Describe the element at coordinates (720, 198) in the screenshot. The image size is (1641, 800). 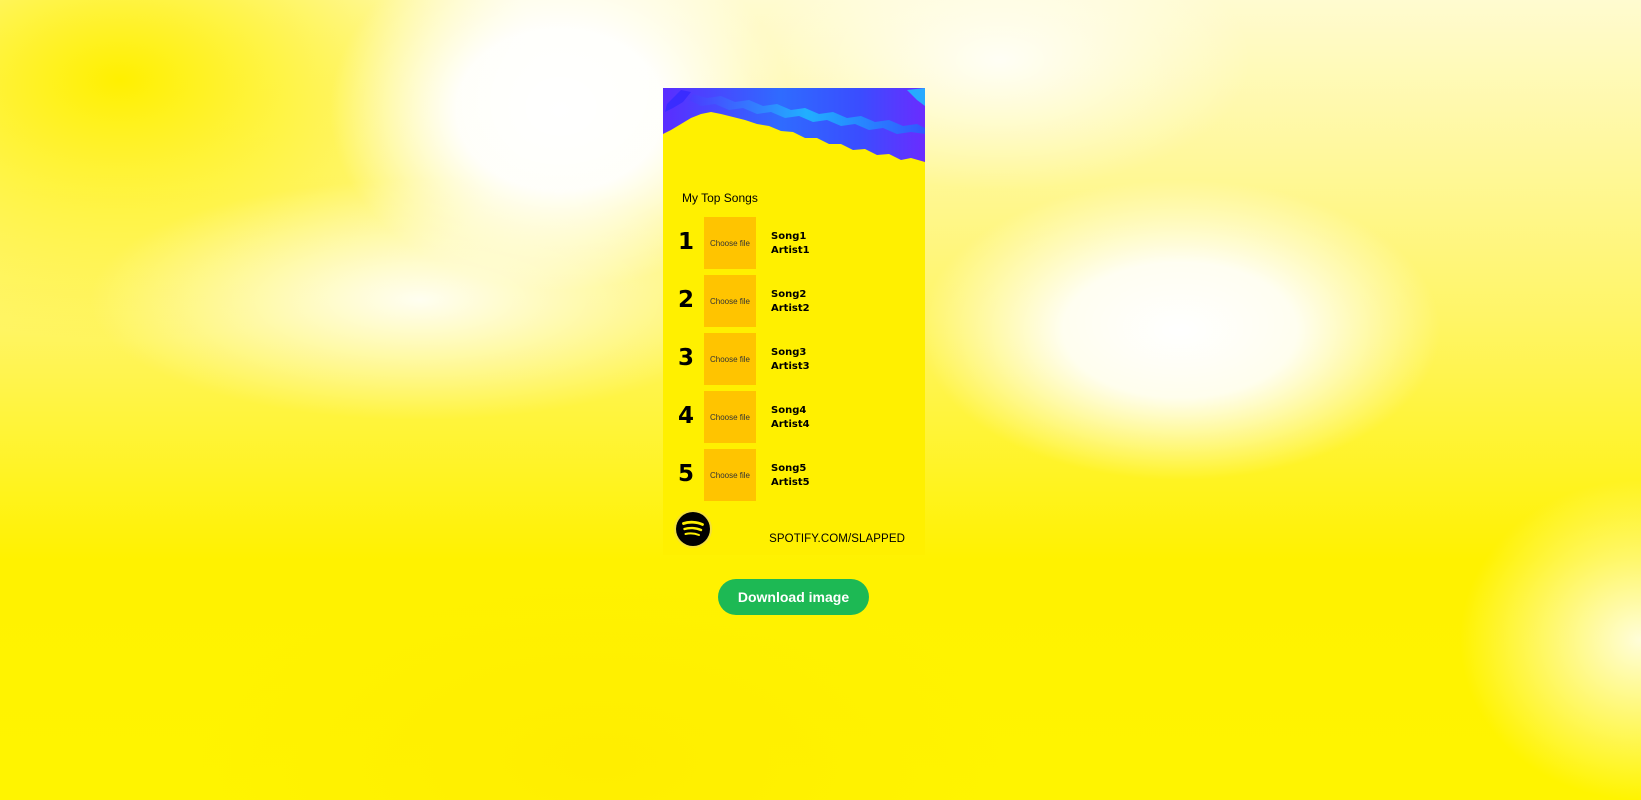
I see `card-title: My Top Songs` at that location.